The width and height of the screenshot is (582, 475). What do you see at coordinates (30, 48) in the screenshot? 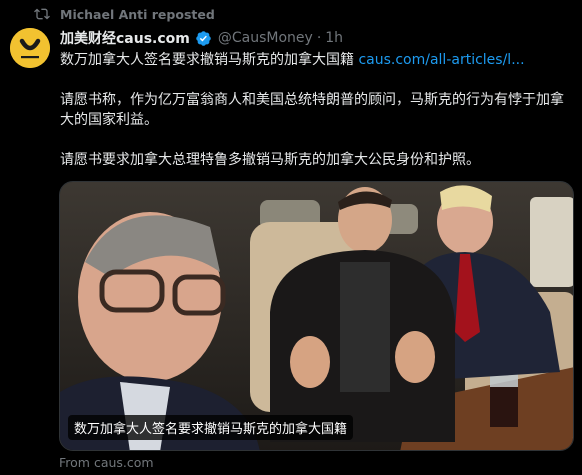
I see `avatar` at bounding box center [30, 48].